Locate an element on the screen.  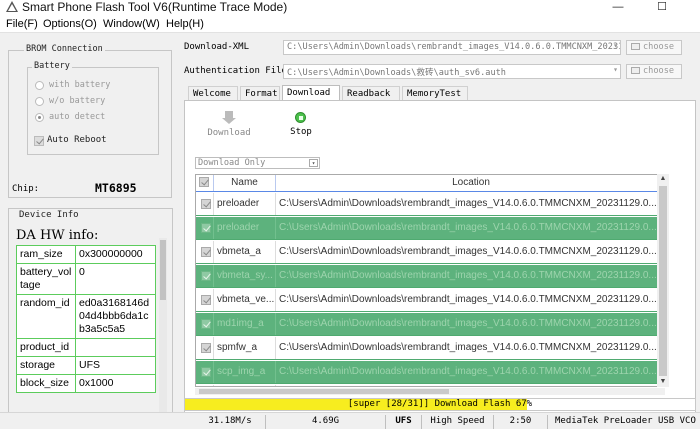
column-header-location: Location is located at coordinates (470, 183).